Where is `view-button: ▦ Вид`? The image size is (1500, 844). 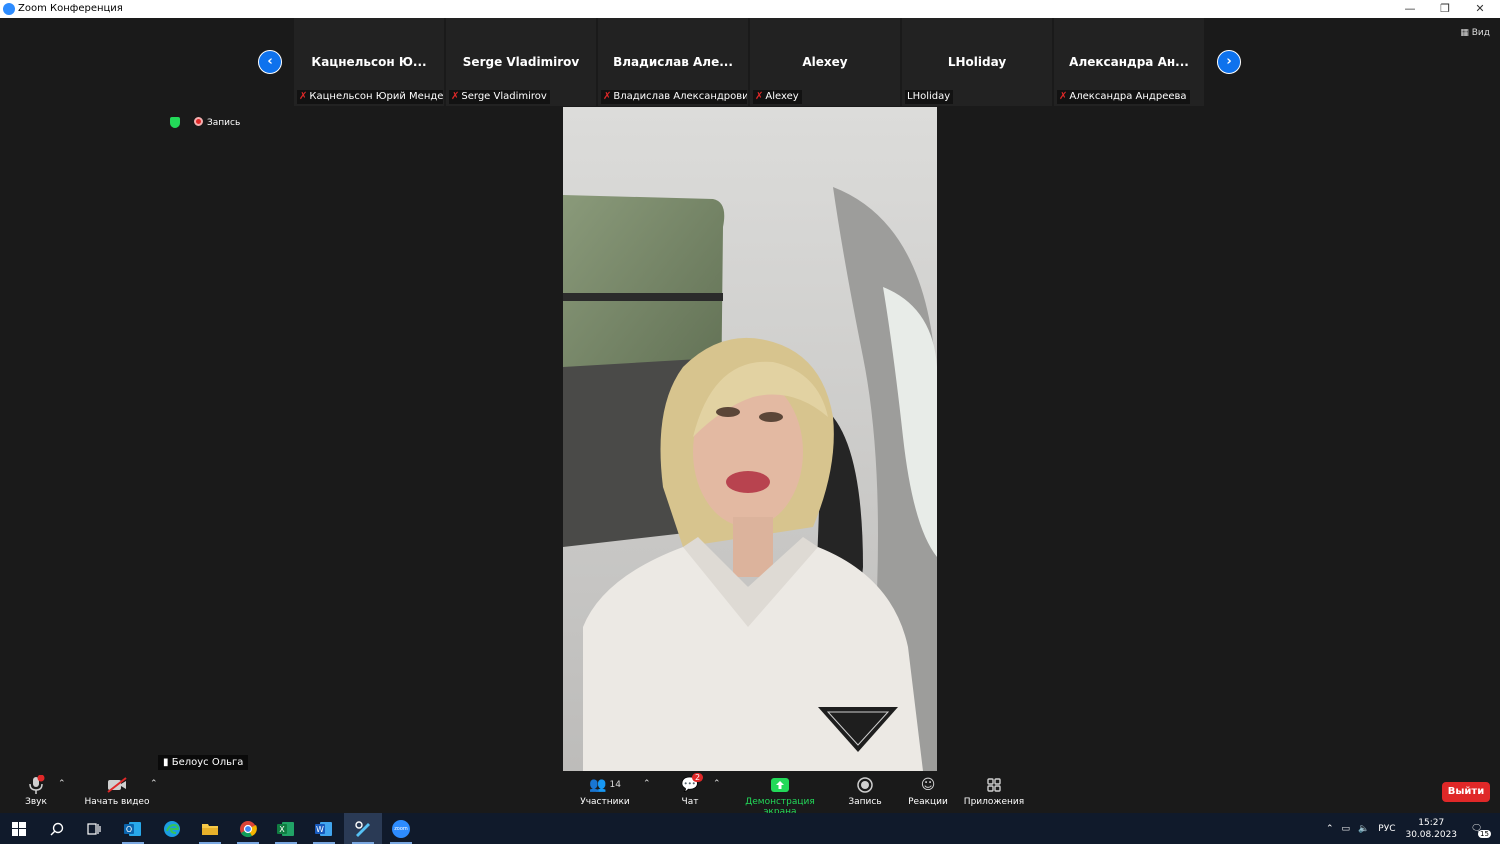
view-button: ▦ Вид is located at coordinates (1475, 33).